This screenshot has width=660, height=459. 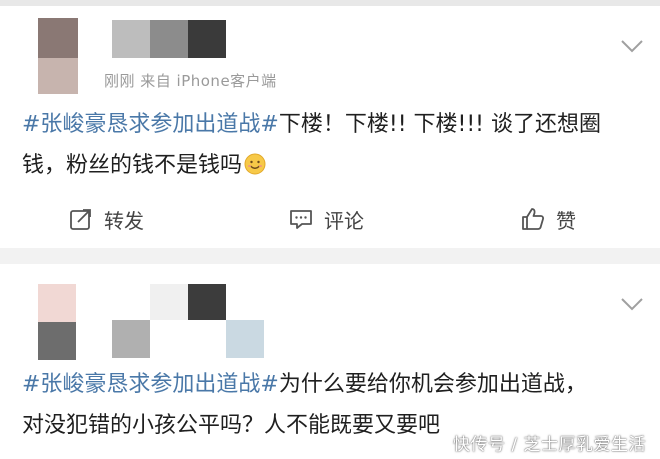 What do you see at coordinates (432, 384) in the screenshot?
I see `post-text-line-1: 为什么要给你机会参加出道战，` at bounding box center [432, 384].